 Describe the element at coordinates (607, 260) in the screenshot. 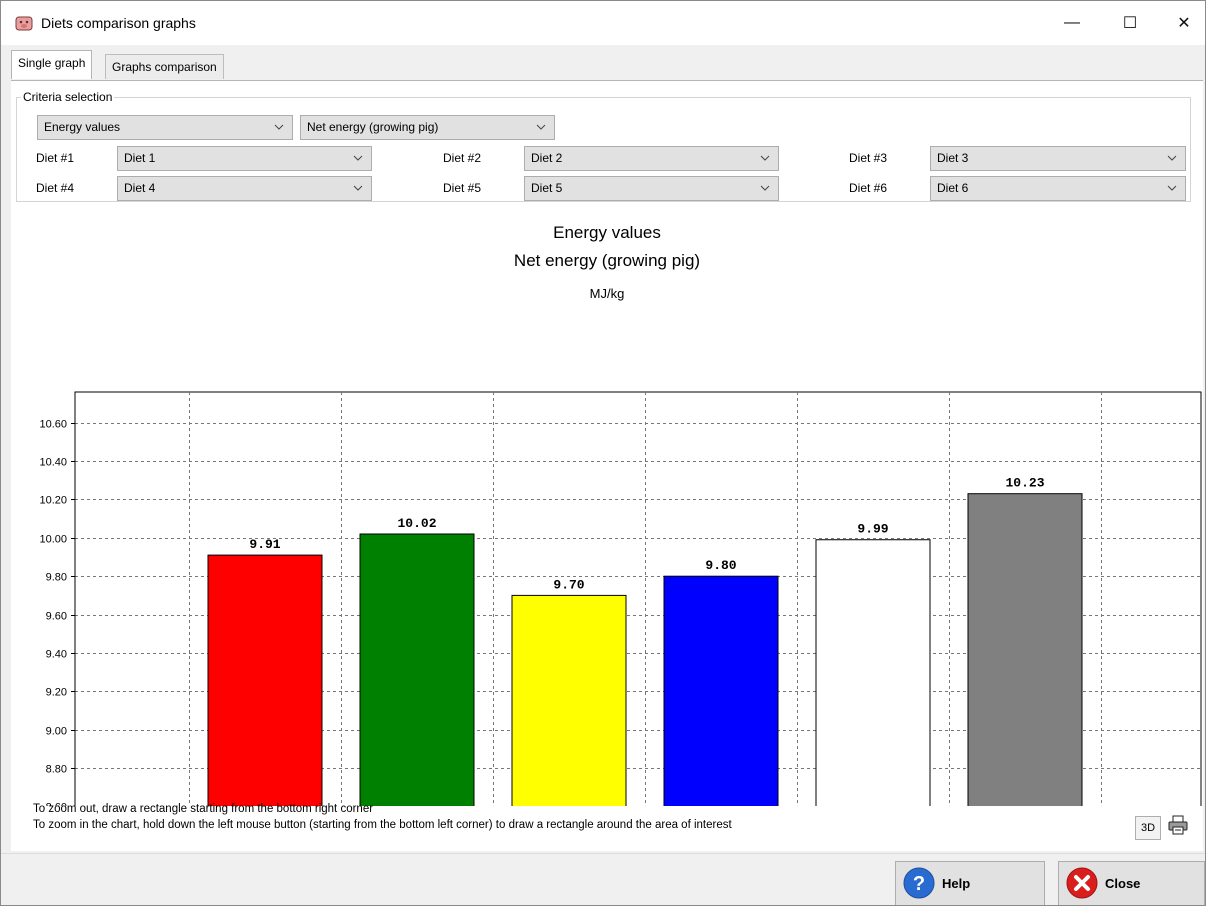

I see `chart-subtitle: Net energy (growing pig)` at that location.